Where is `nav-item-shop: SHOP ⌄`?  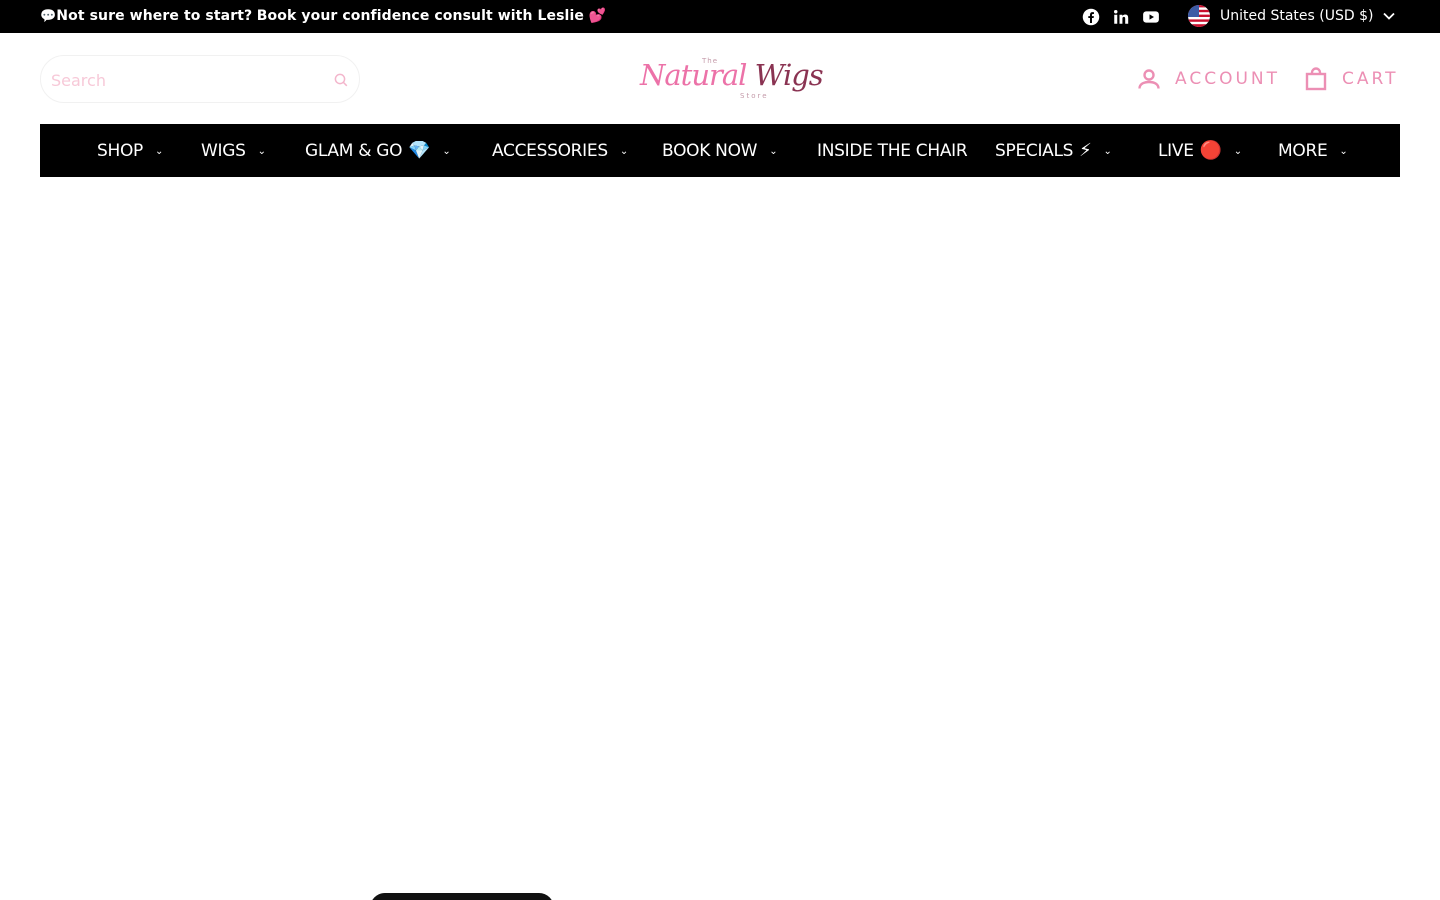 nav-item-shop: SHOP ⌄ is located at coordinates (130, 150).